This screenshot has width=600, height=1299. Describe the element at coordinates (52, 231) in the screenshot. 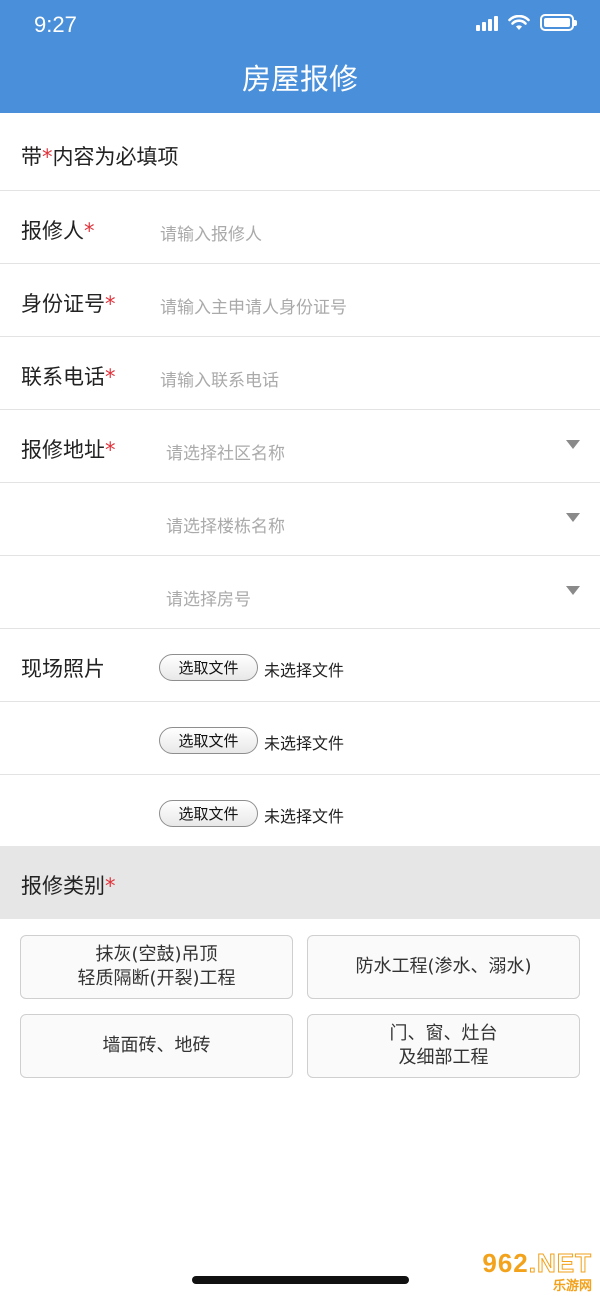

I see `reporter-label-text: 报修人` at that location.